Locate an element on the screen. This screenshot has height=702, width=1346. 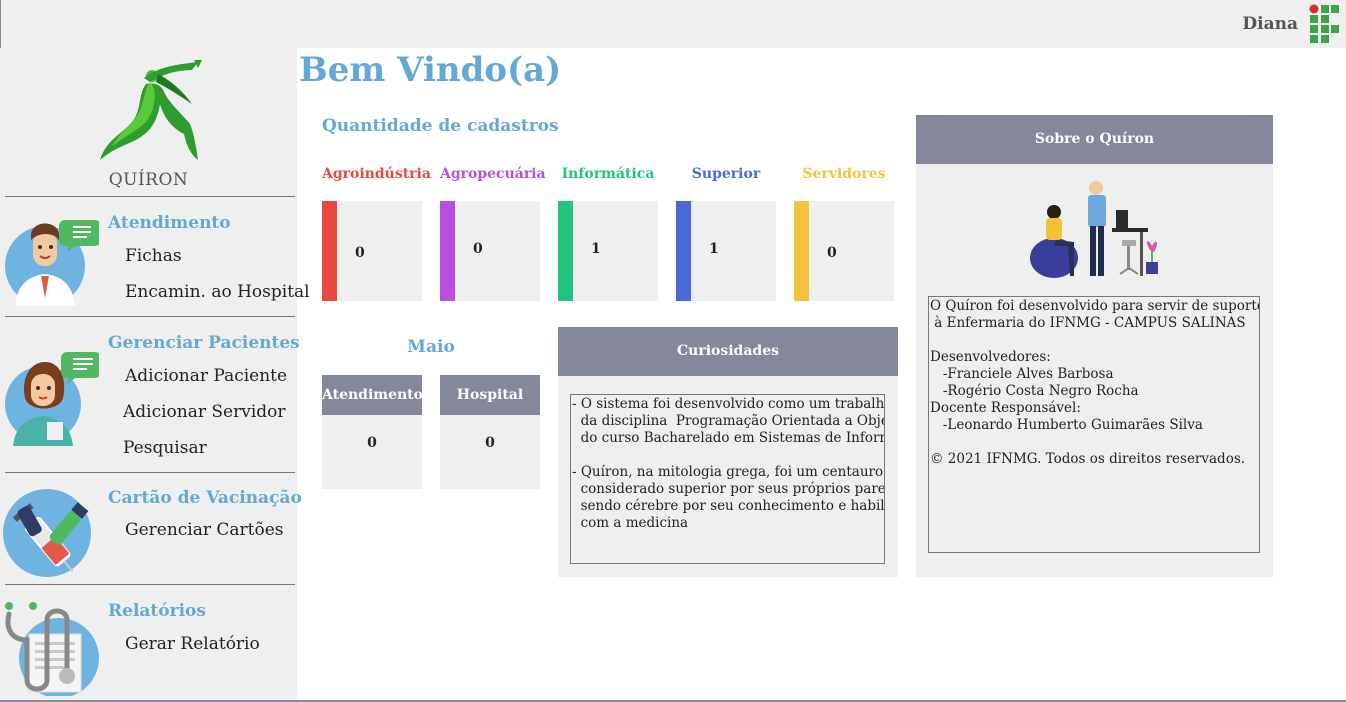
page-title: Bem Vindo(a) is located at coordinates (430, 70).